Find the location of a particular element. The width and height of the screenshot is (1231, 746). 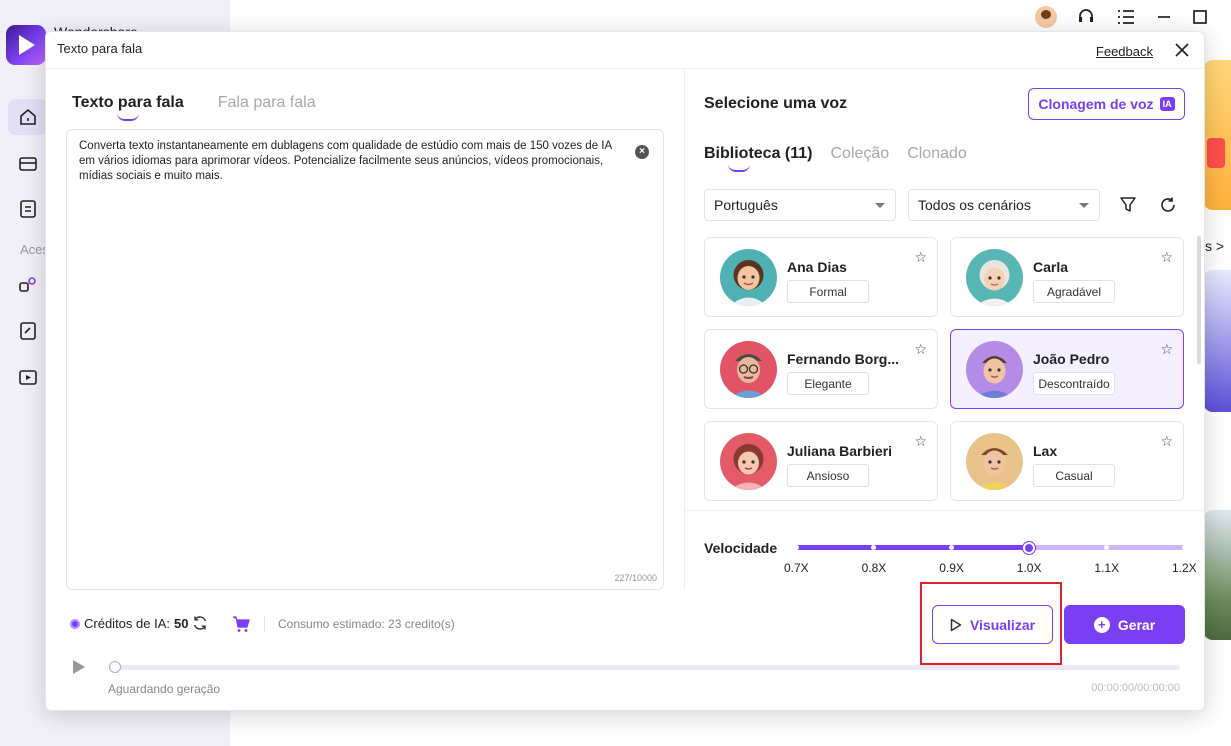

ai-credits: Créditos de IA: 50 is located at coordinates (129, 623).